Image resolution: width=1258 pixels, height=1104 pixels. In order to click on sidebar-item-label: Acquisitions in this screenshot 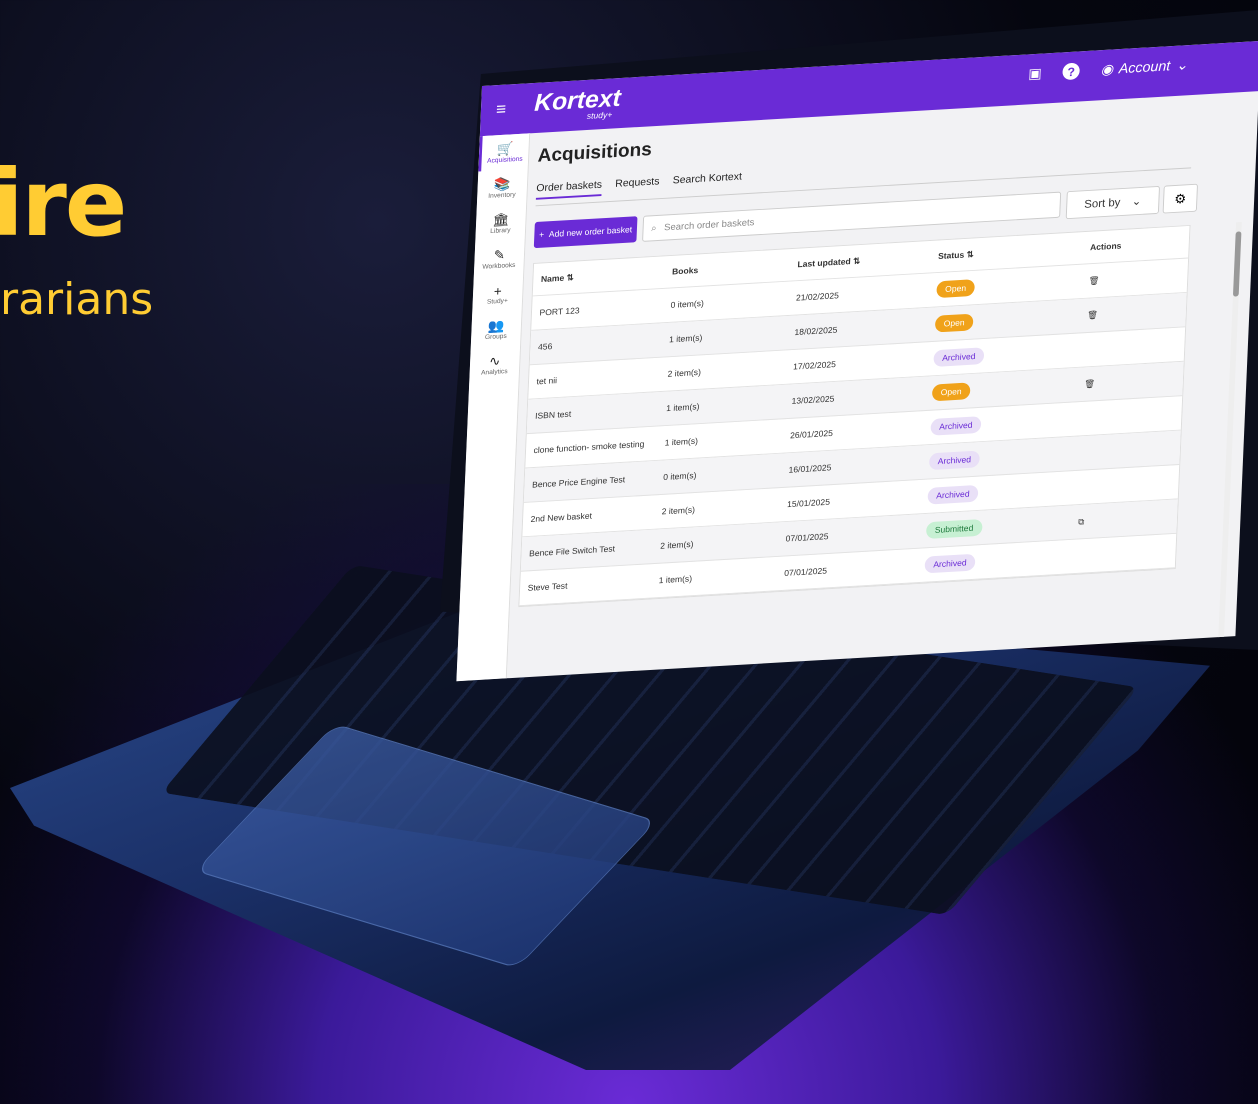, I will do `click(504, 160)`.